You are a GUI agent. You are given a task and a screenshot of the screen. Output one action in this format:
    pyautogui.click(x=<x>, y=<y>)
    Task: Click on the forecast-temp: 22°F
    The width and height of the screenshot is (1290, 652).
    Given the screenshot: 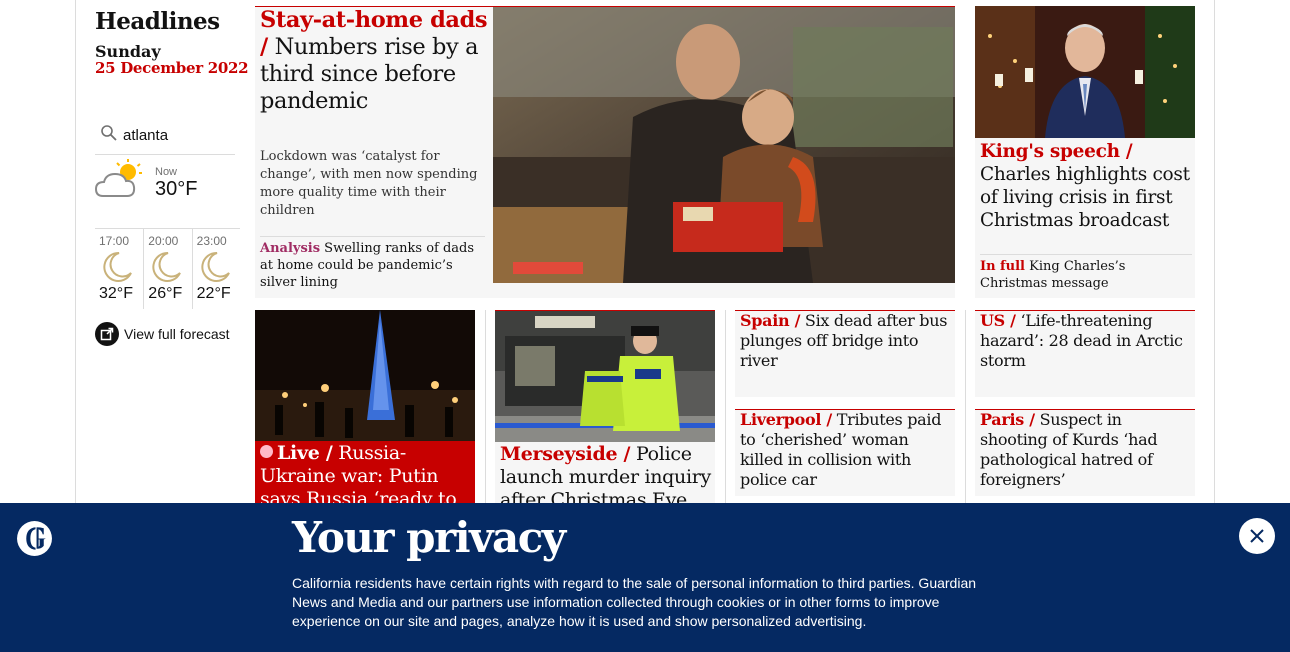 What is the action you would take?
    pyautogui.click(x=213, y=293)
    